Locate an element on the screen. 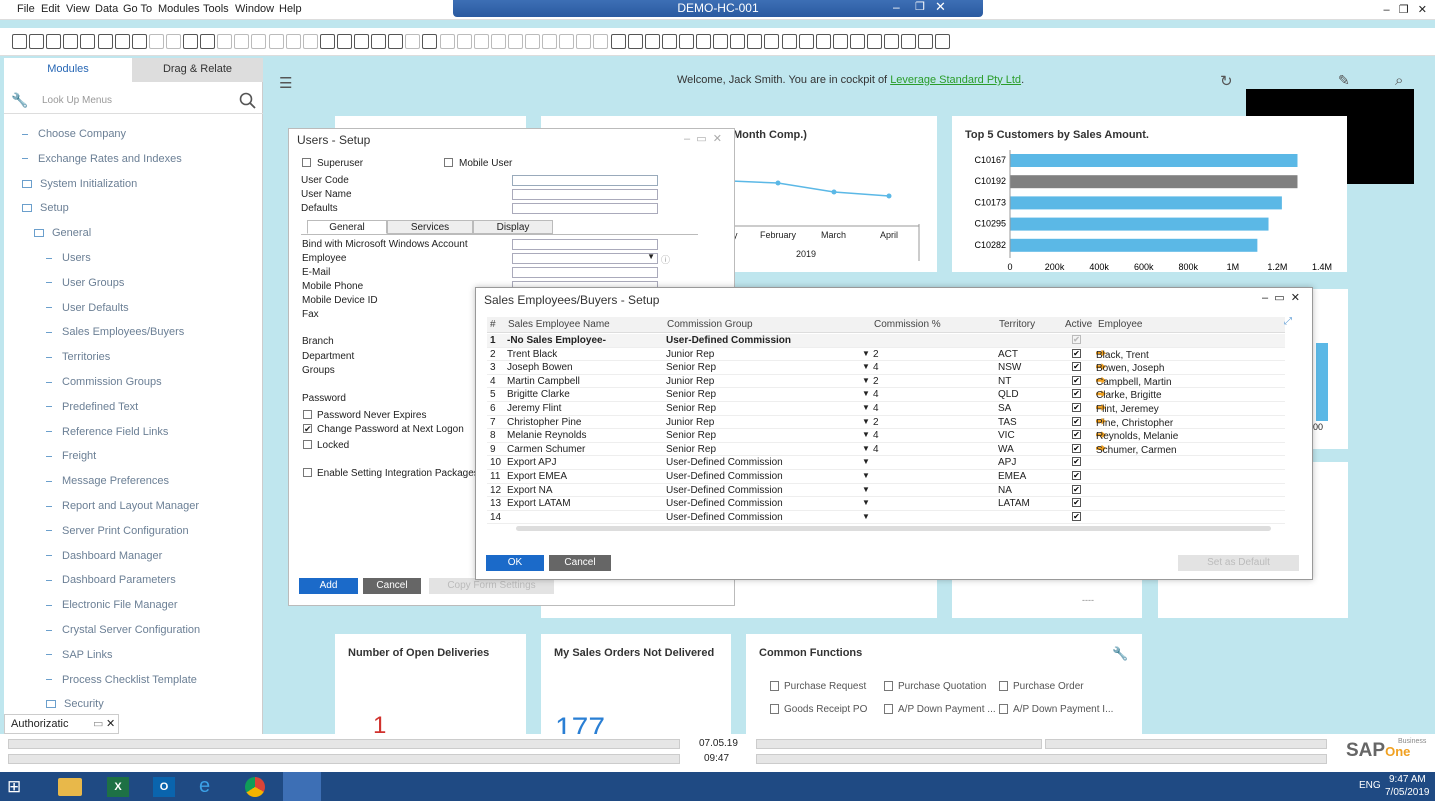 The image size is (1435, 801). chrome-icon is located at coordinates (255, 787).